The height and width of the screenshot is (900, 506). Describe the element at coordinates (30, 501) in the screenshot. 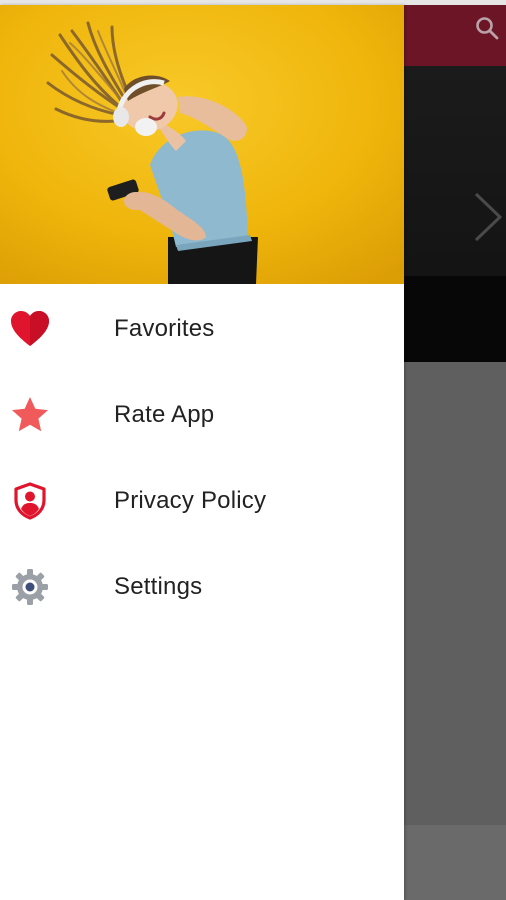

I see `shield-user-icon` at that location.